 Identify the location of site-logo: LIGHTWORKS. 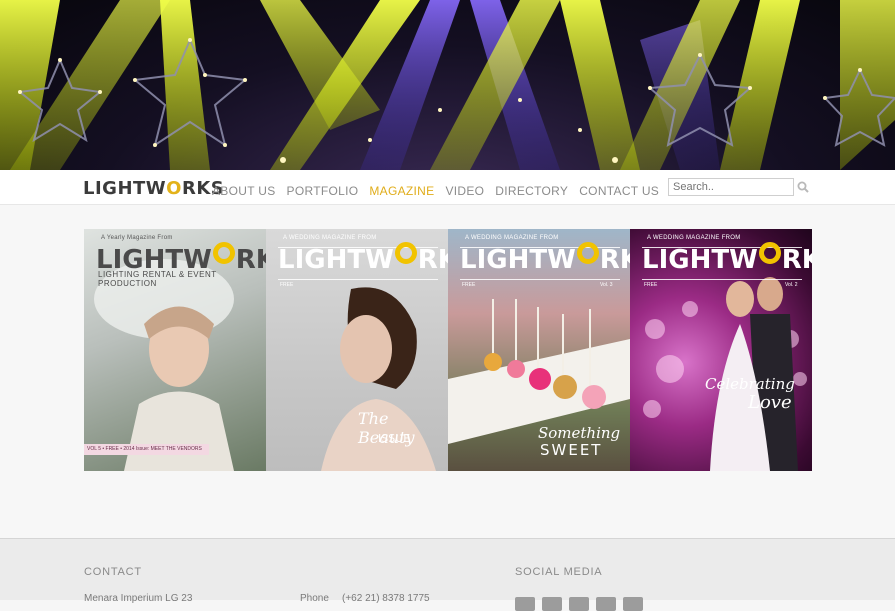
(153, 188).